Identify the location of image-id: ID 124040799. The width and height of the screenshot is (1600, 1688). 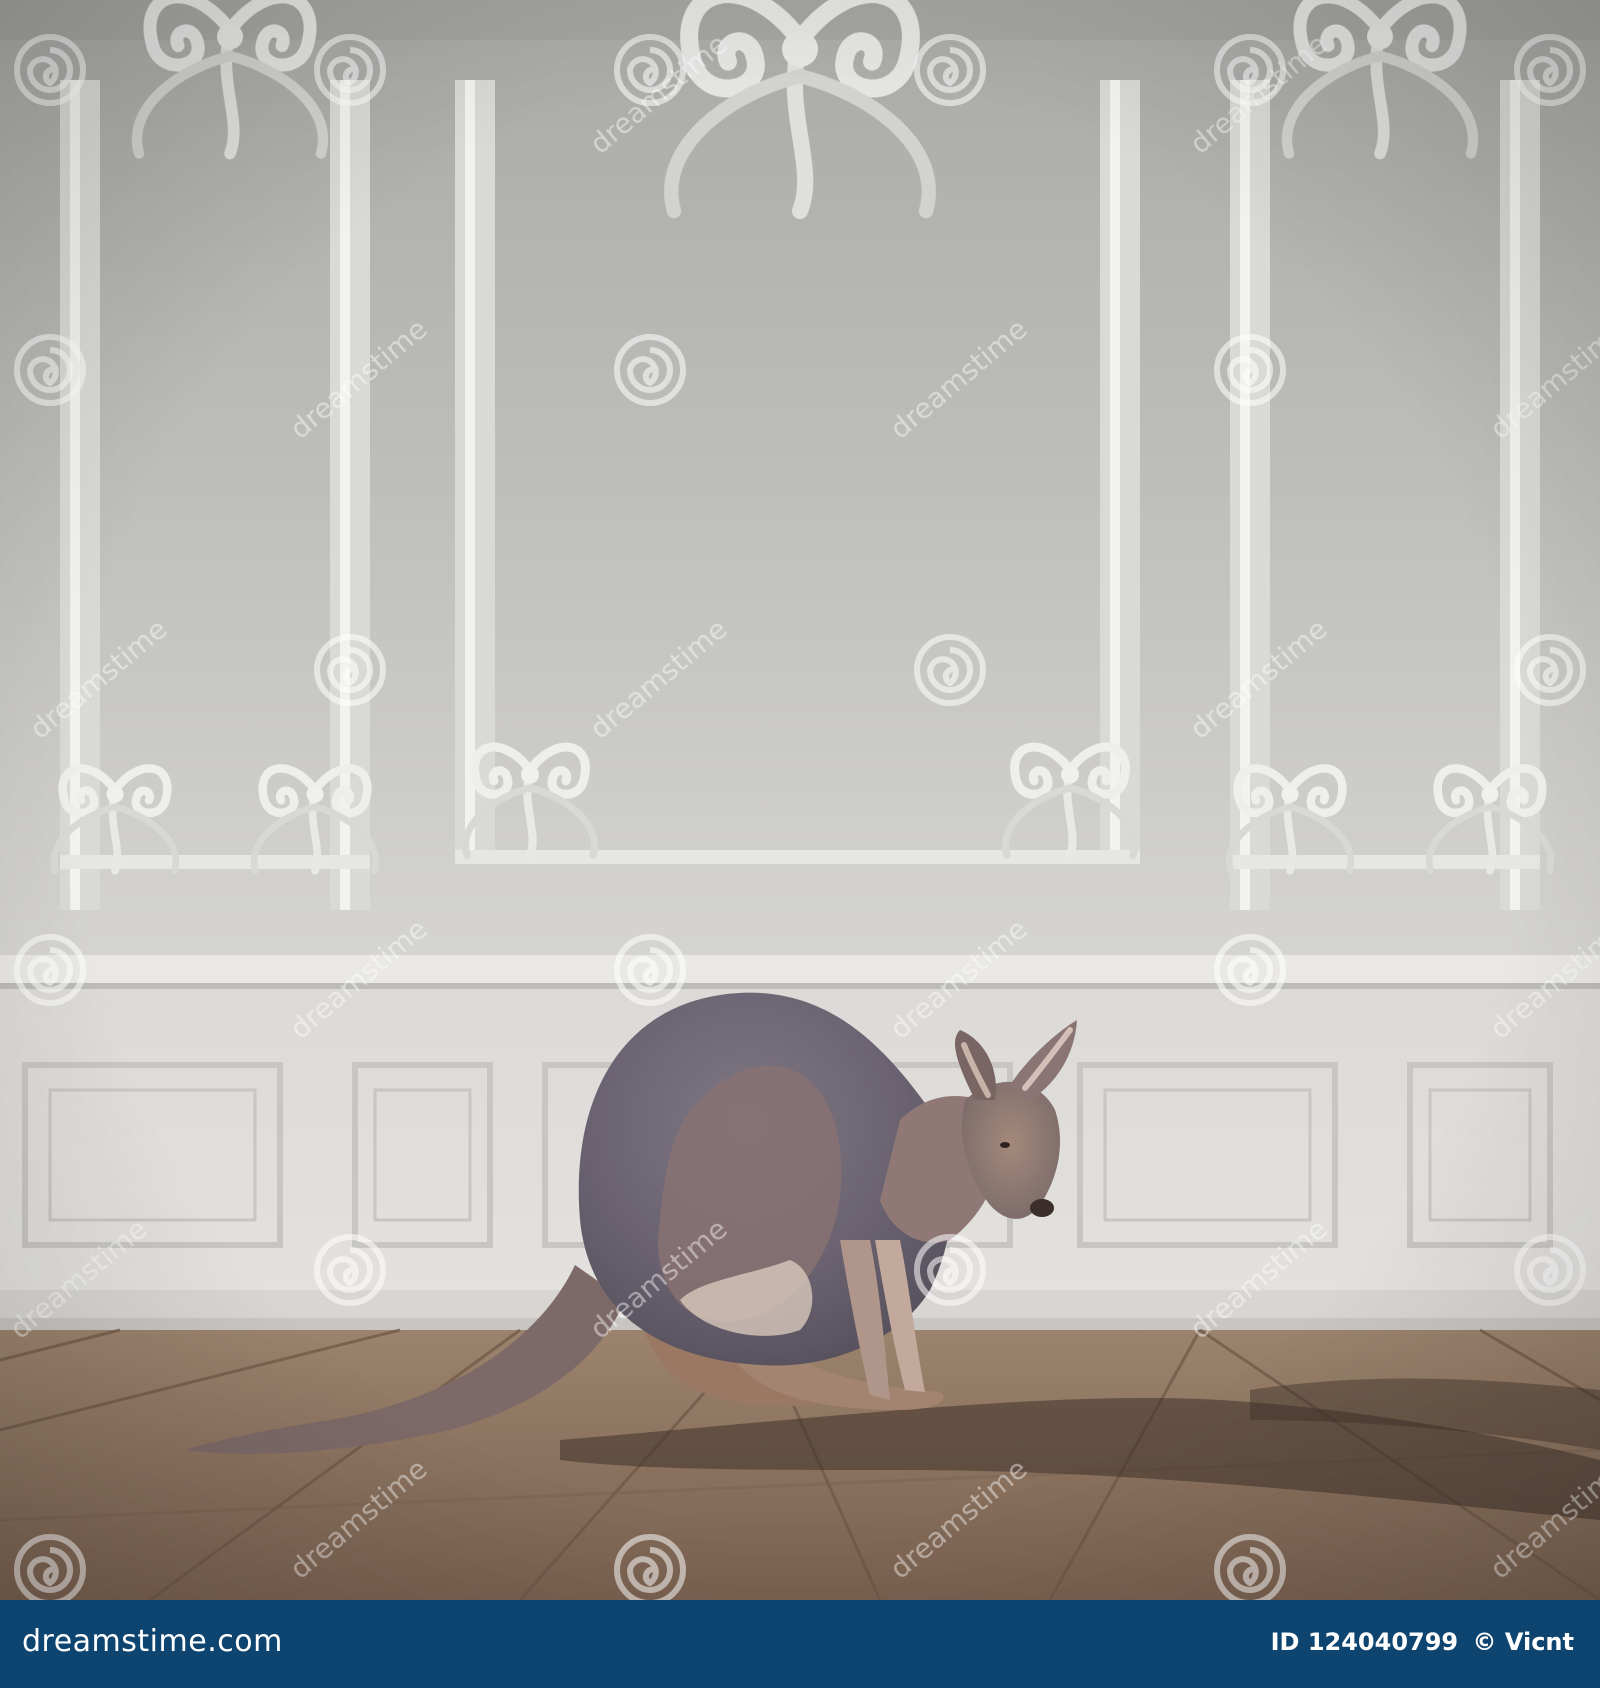
(1364, 1642).